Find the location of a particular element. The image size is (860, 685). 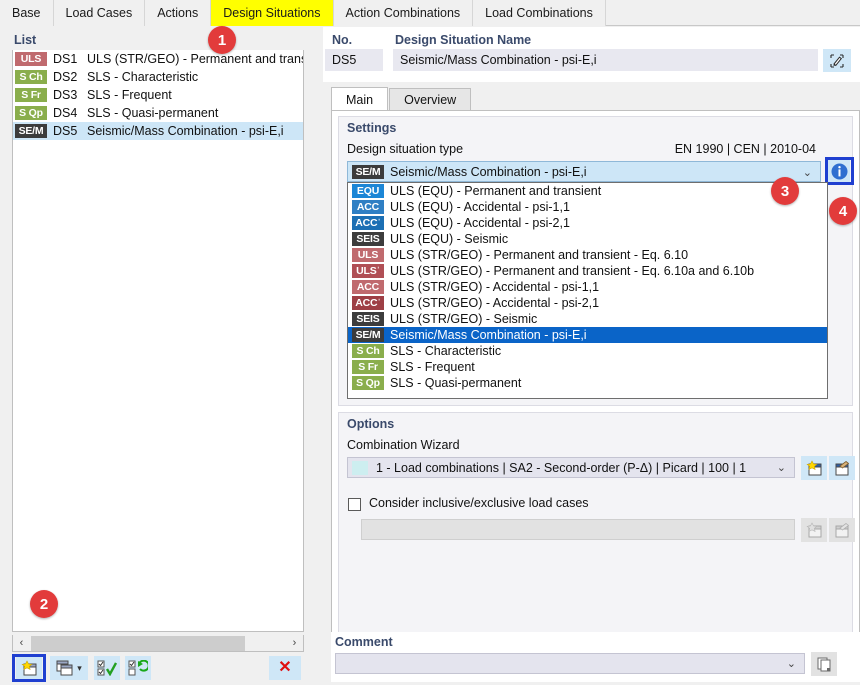

tab-design-situations-label: Design Situations is located at coordinates (272, 13).